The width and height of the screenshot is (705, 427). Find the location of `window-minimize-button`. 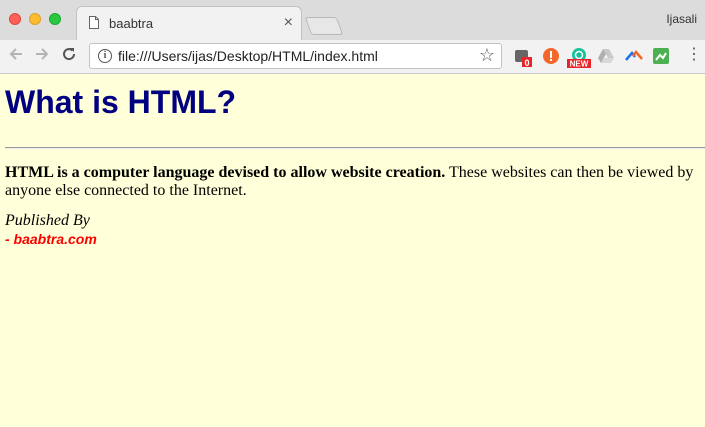

window-minimize-button is located at coordinates (35, 19).